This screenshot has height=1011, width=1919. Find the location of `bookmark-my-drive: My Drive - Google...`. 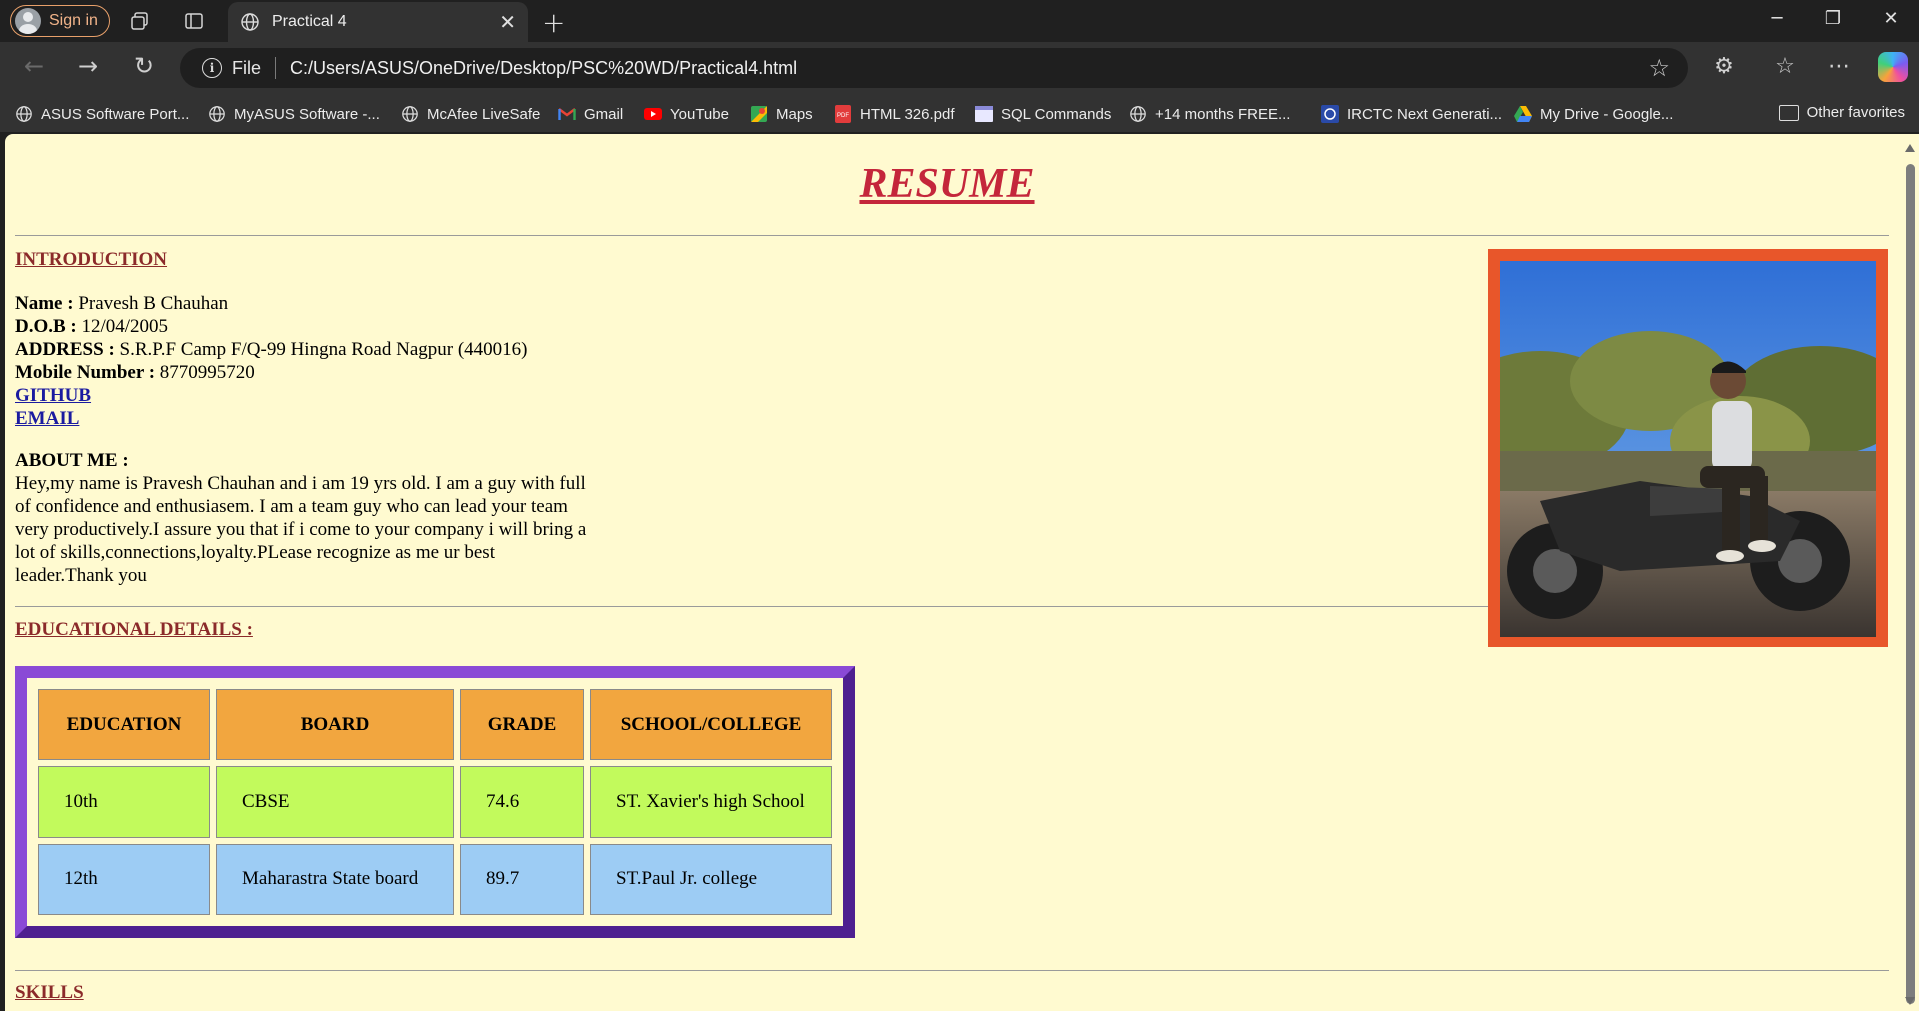

bookmark-my-drive: My Drive - Google... is located at coordinates (1593, 114).